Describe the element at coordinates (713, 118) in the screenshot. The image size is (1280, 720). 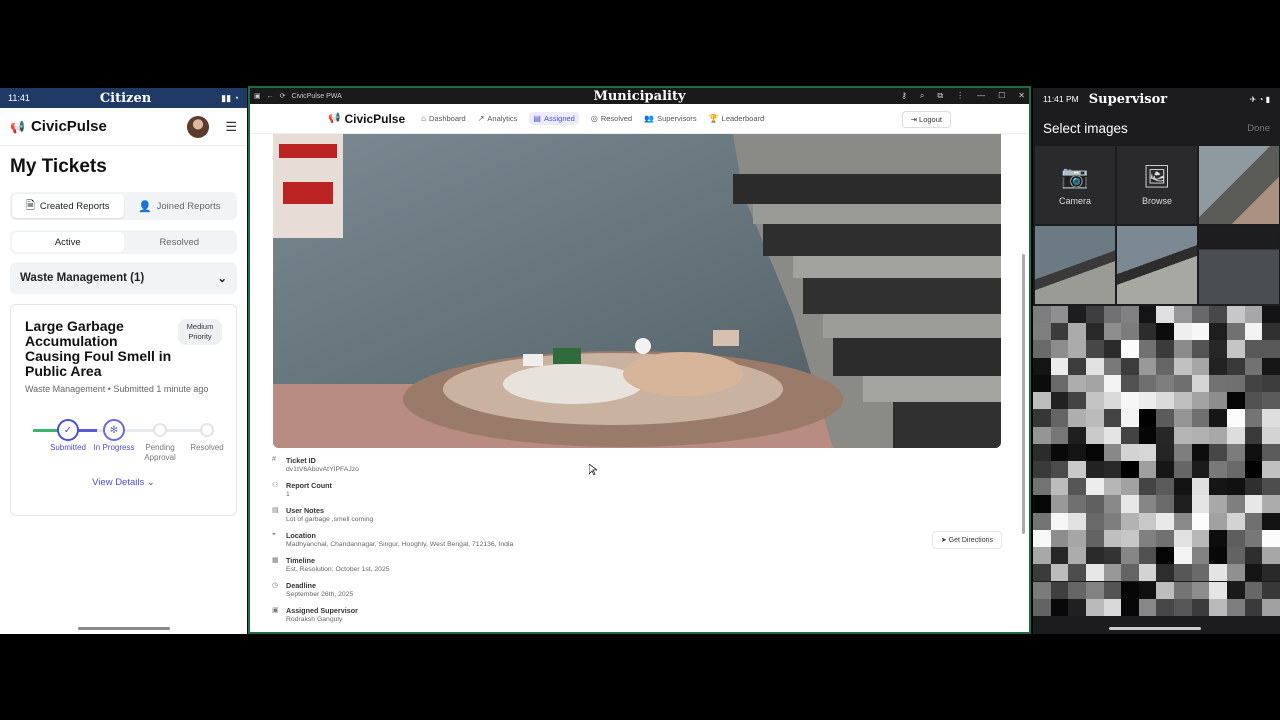
I see `trophy-icon: 🏆` at that location.